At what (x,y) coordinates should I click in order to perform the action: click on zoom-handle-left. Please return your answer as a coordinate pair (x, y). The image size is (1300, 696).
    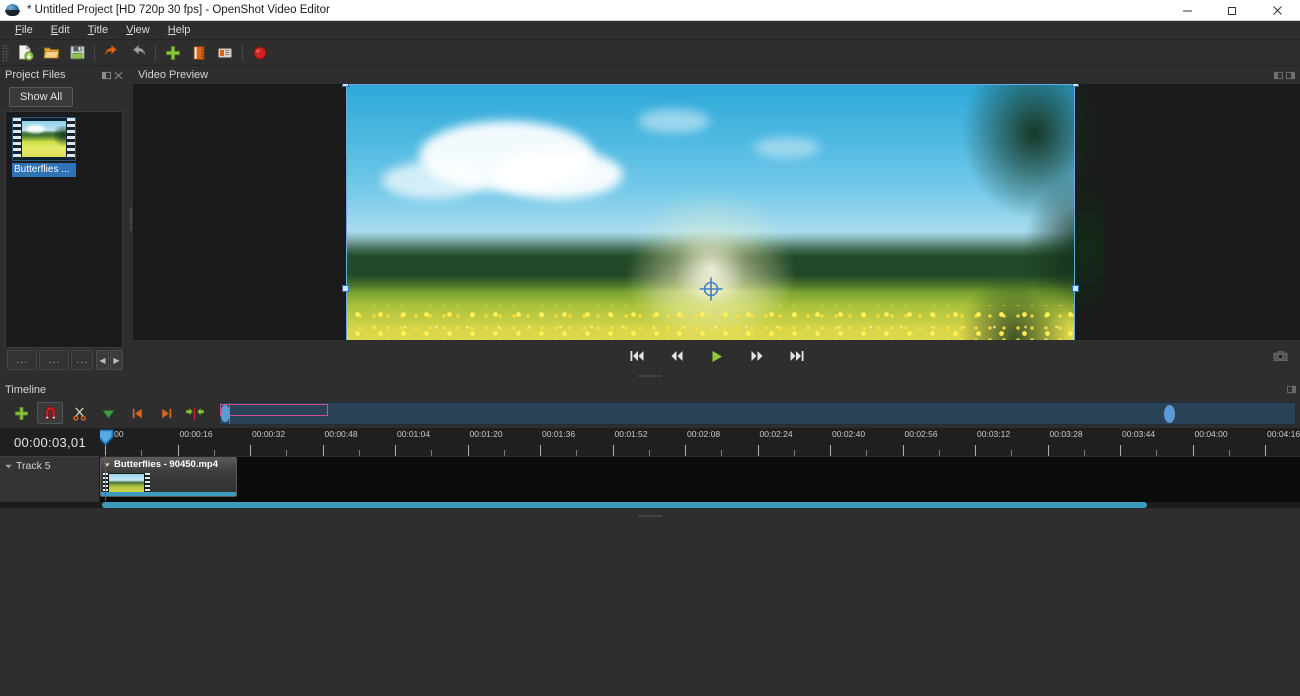
    Looking at the image, I should click on (225, 413).